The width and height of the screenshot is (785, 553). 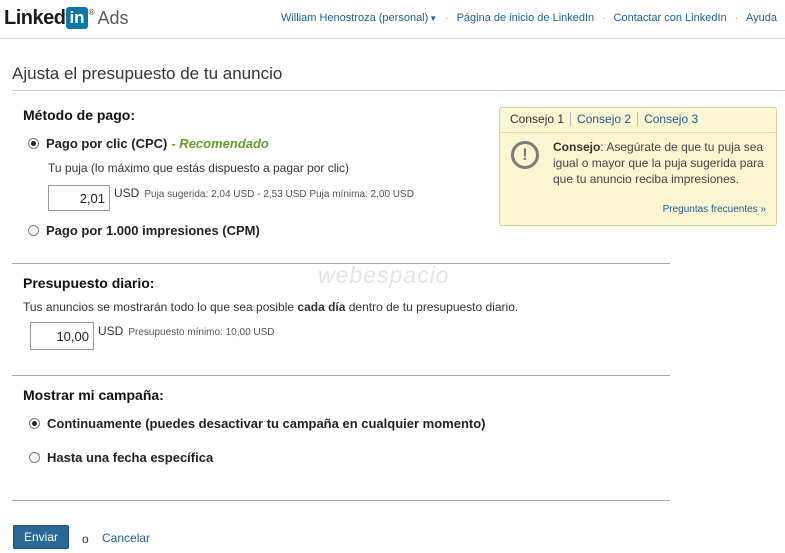 I want to click on tip-tabs: Consejo 1 Consejo 2 Consejo 3, so click(x=607, y=119).